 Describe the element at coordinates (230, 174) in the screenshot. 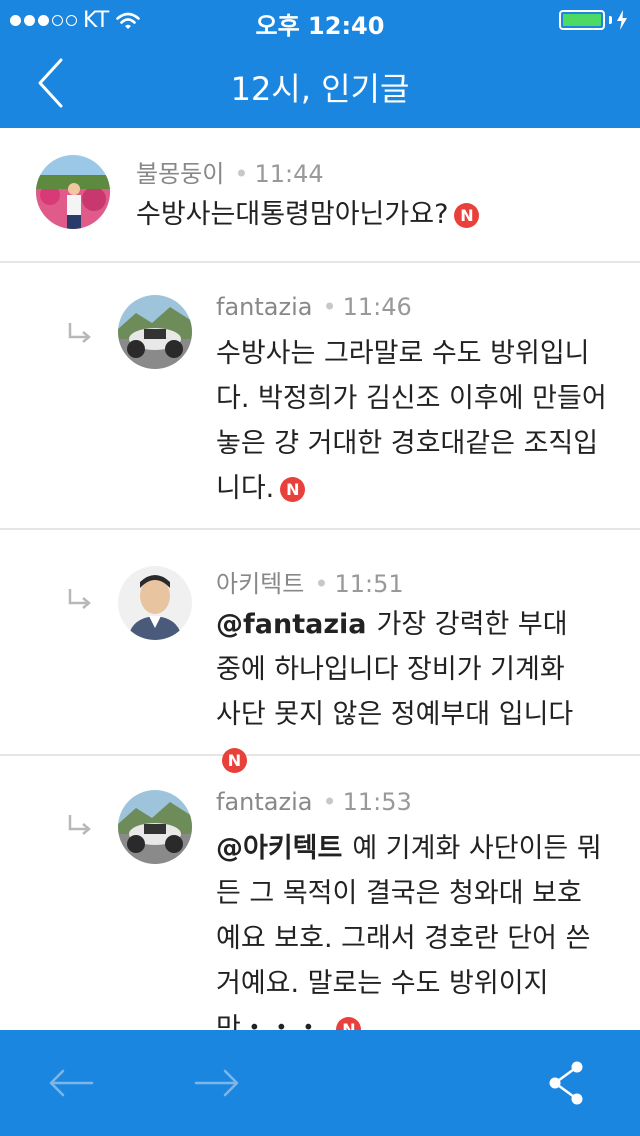

I see `comment-meta: 불몽둥이 • 11:44` at that location.